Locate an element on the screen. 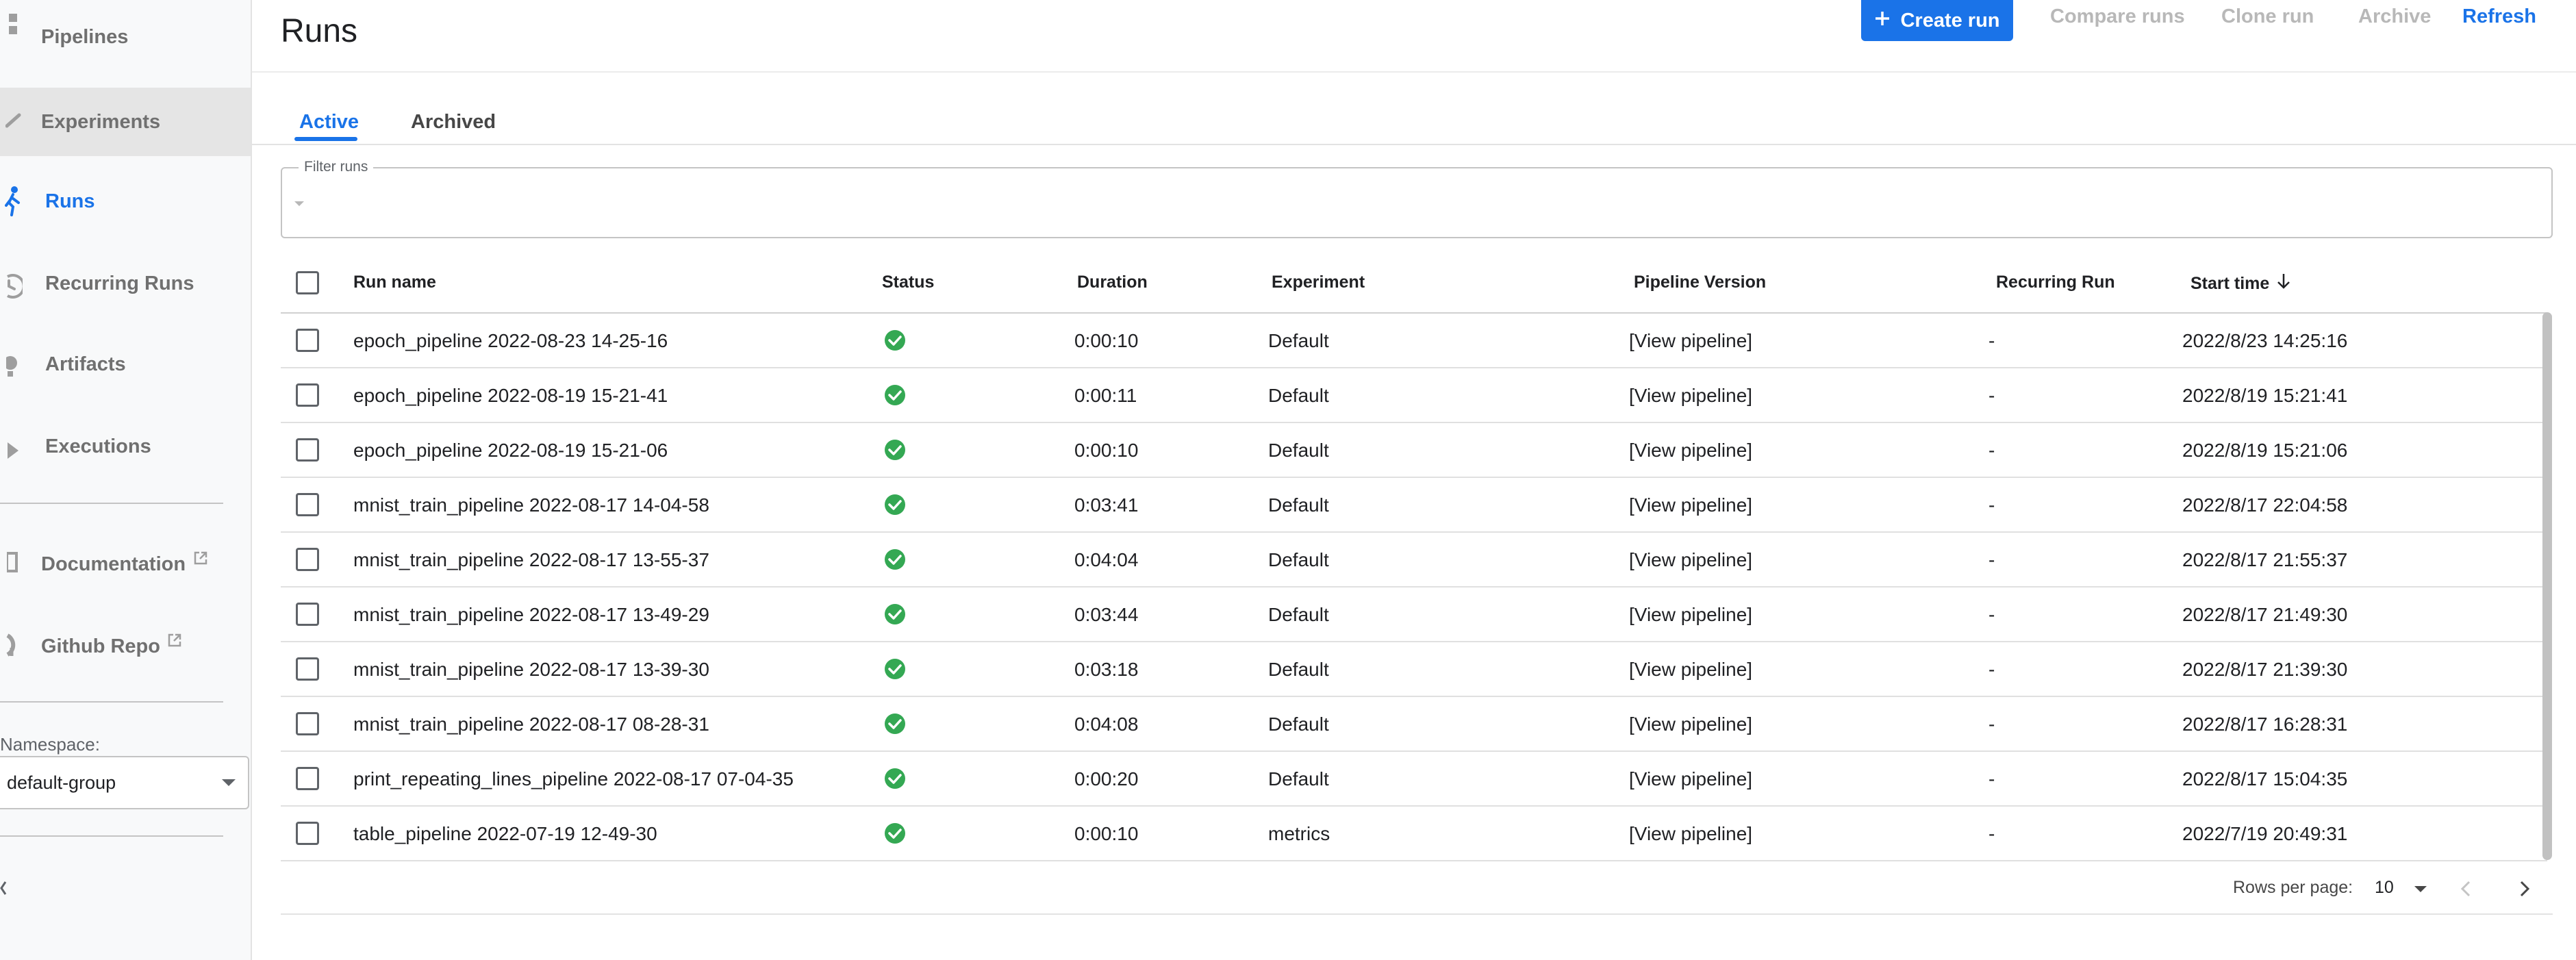  run-name-link: mnist_train_pipeline 2022-08-17 14-04-58 is located at coordinates (531, 505).